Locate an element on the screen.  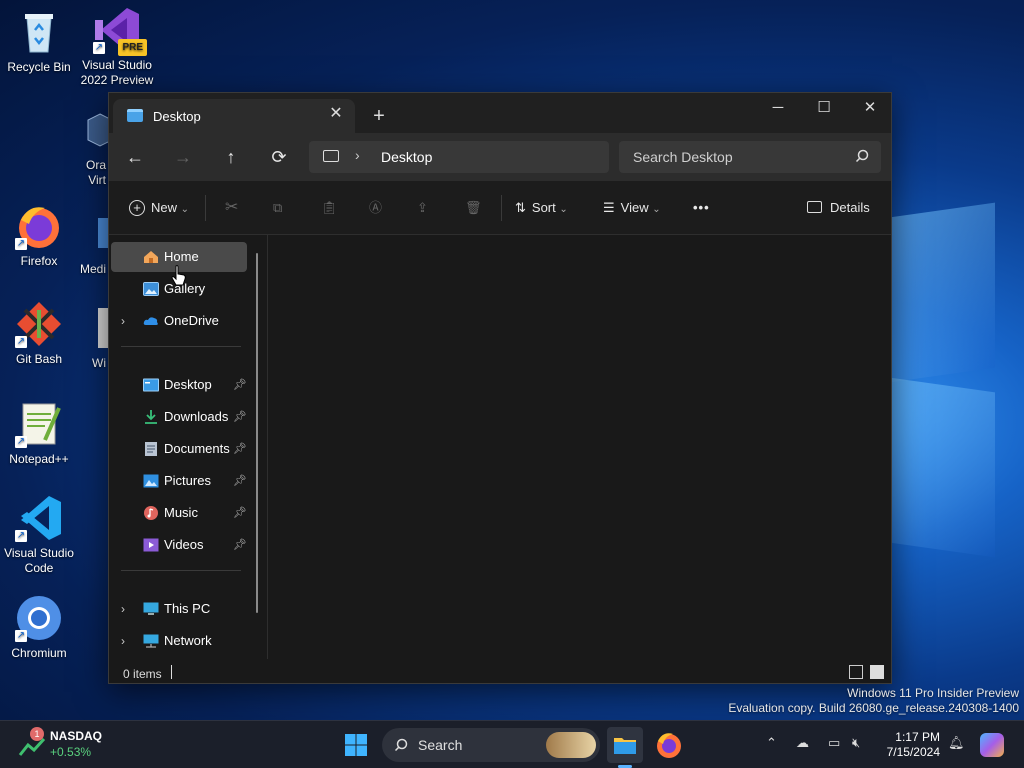
sidebar-item-this-pc: › This PC is located at coordinates (179, 609).